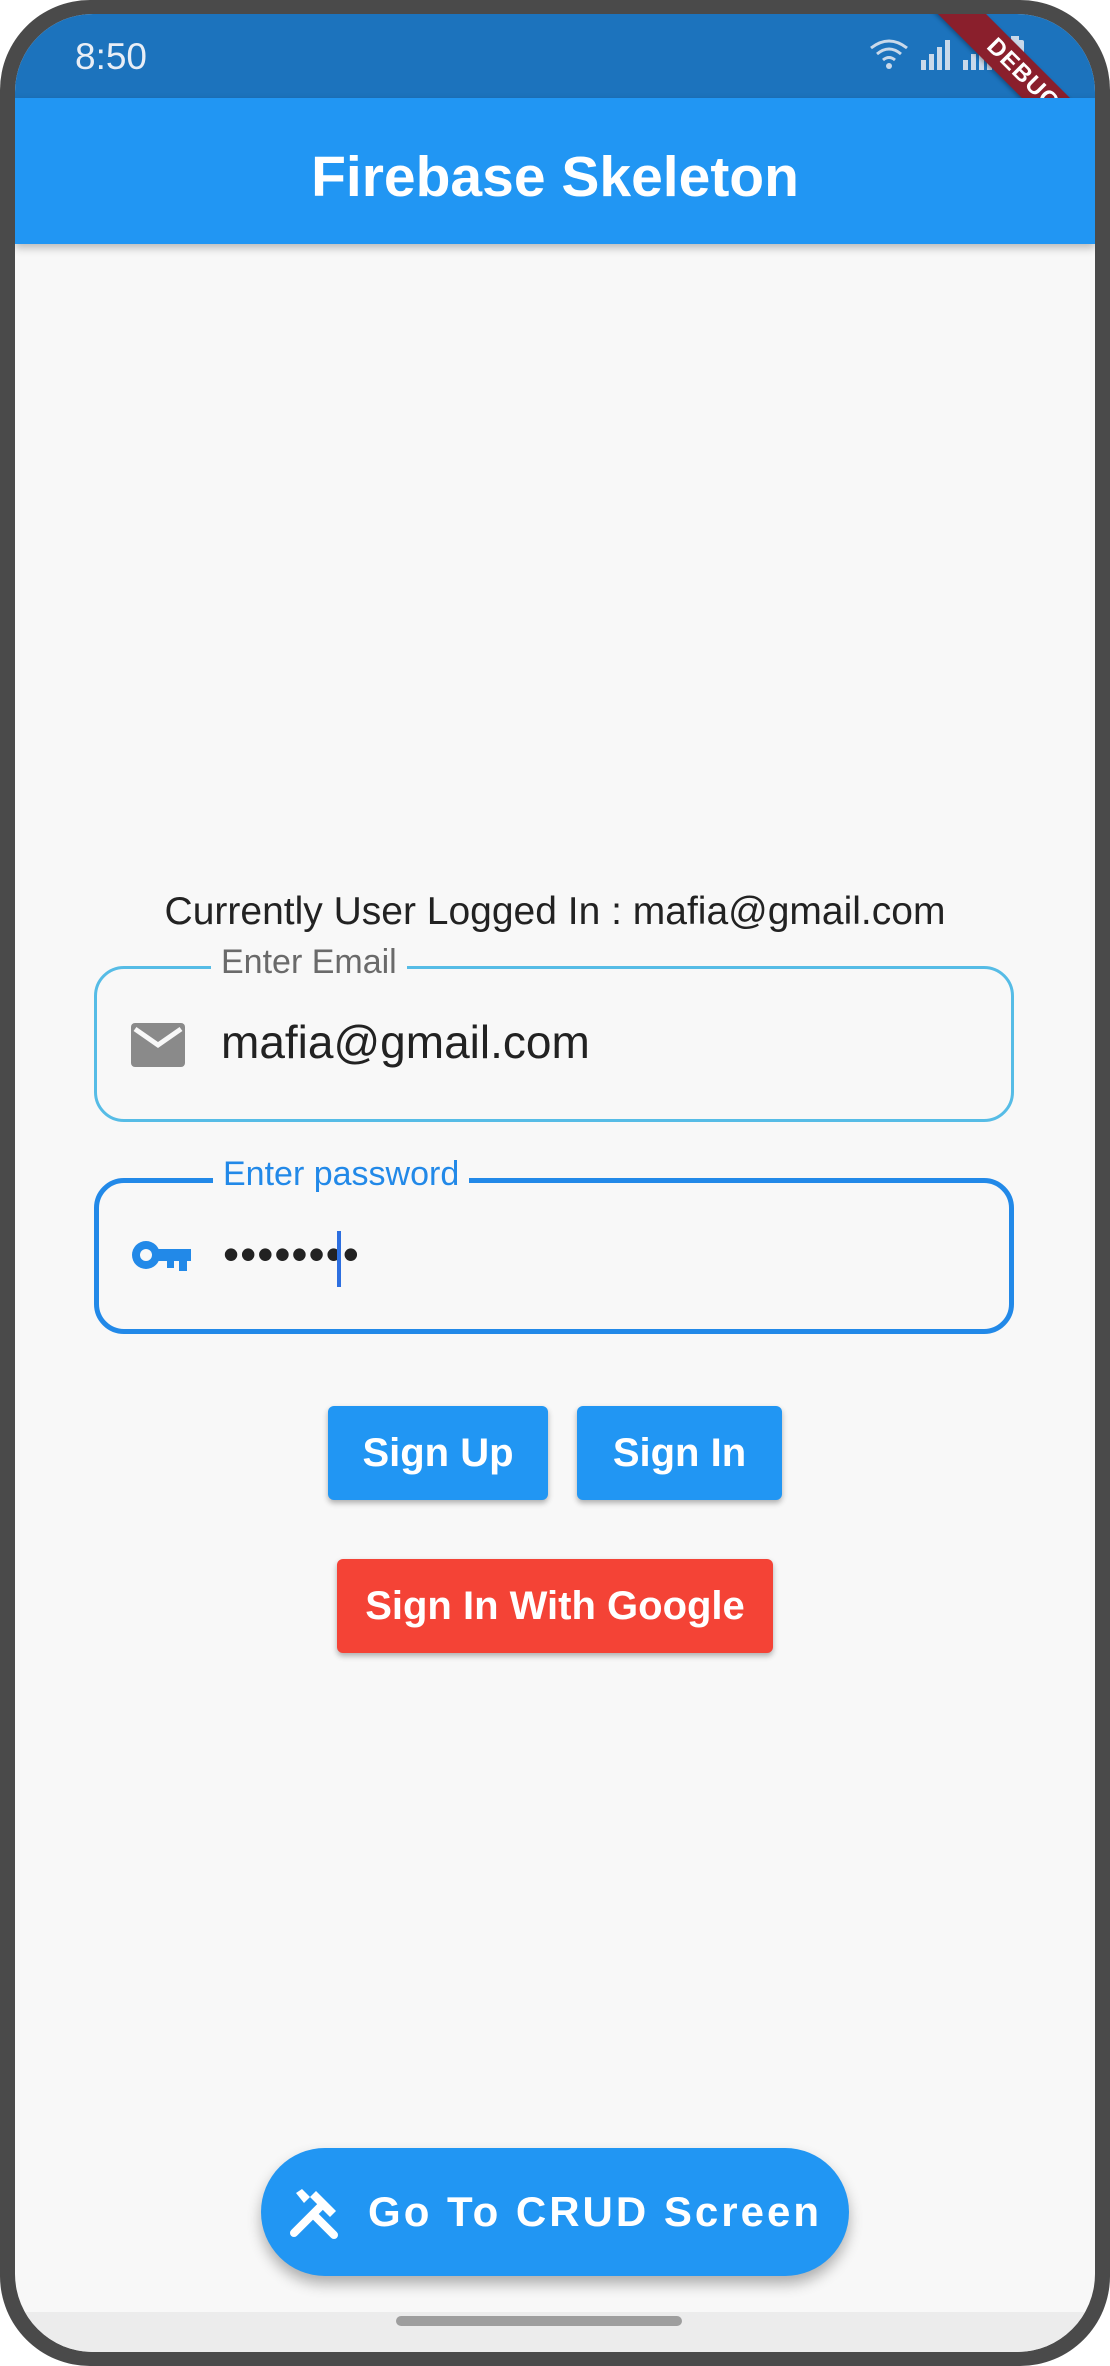 This screenshot has width=1110, height=2366. I want to click on home-indicator, so click(539, 2321).